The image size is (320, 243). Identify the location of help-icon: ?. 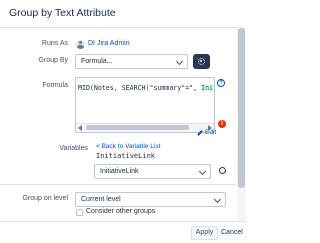
(221, 83).